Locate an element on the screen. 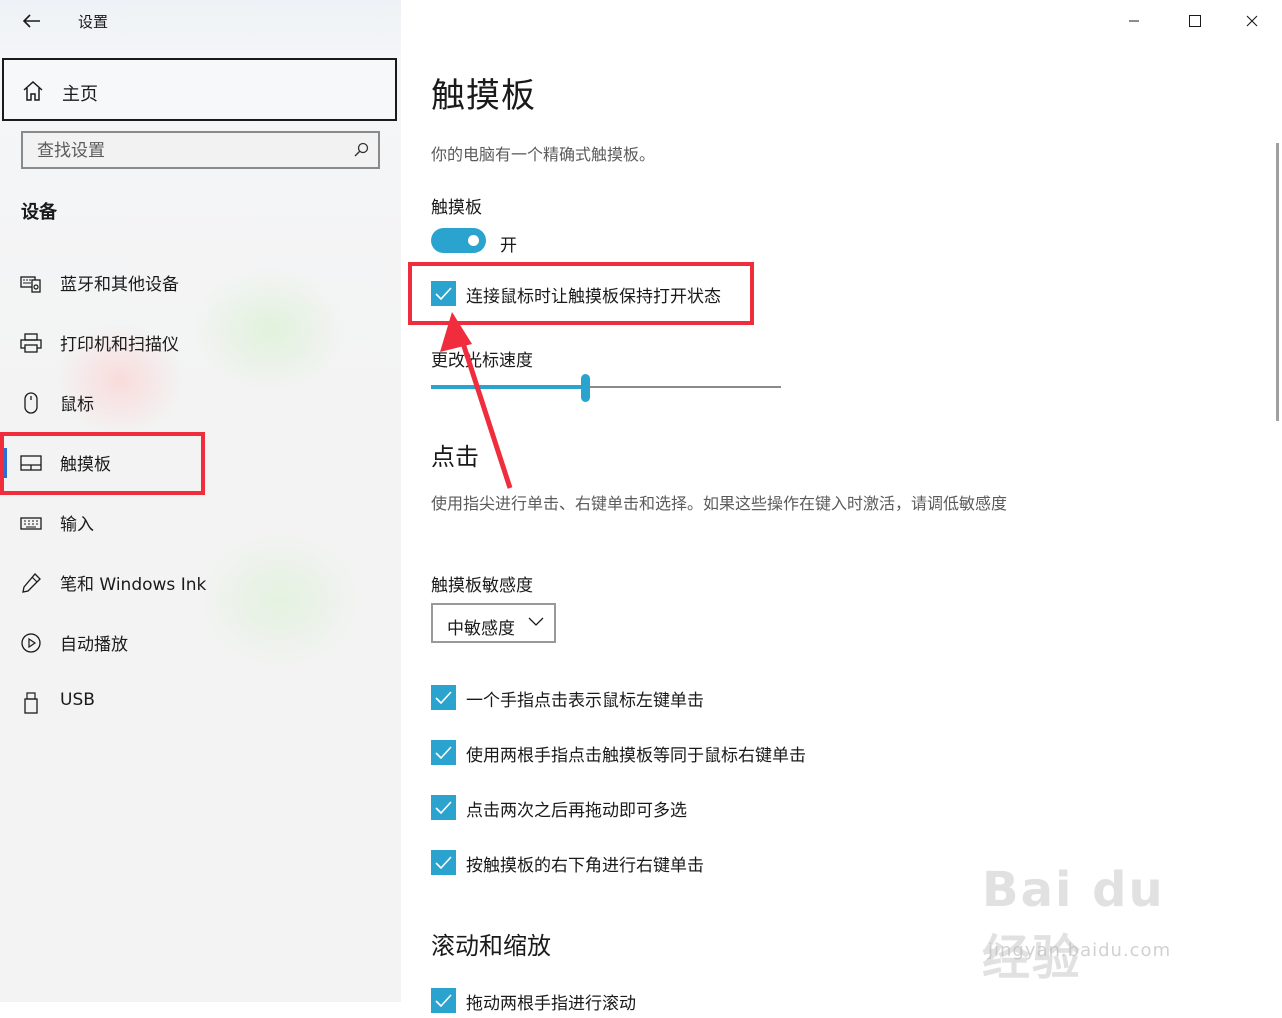 The image size is (1282, 1018). mouse-icon is located at coordinates (31, 403).